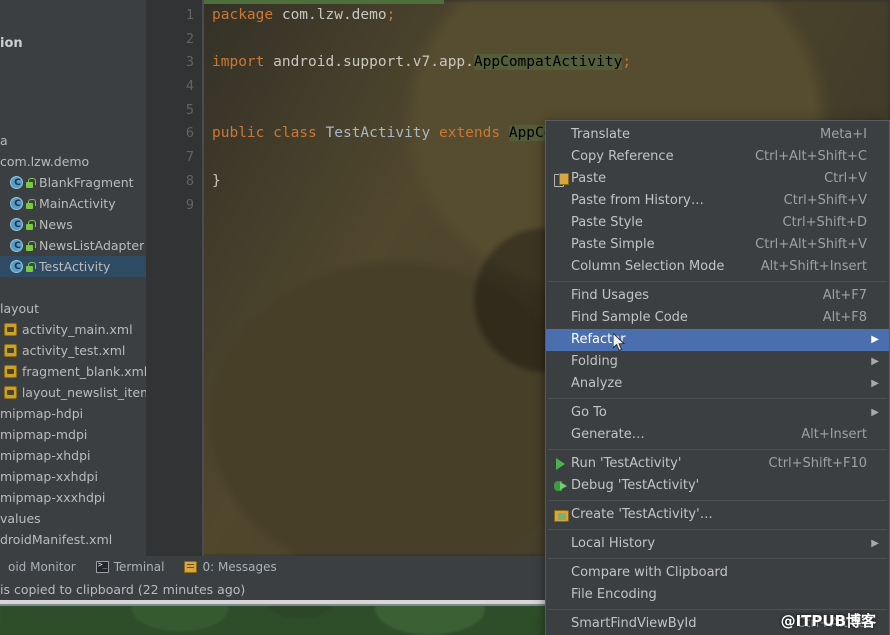  I want to click on bug-glyph, so click(560, 486).